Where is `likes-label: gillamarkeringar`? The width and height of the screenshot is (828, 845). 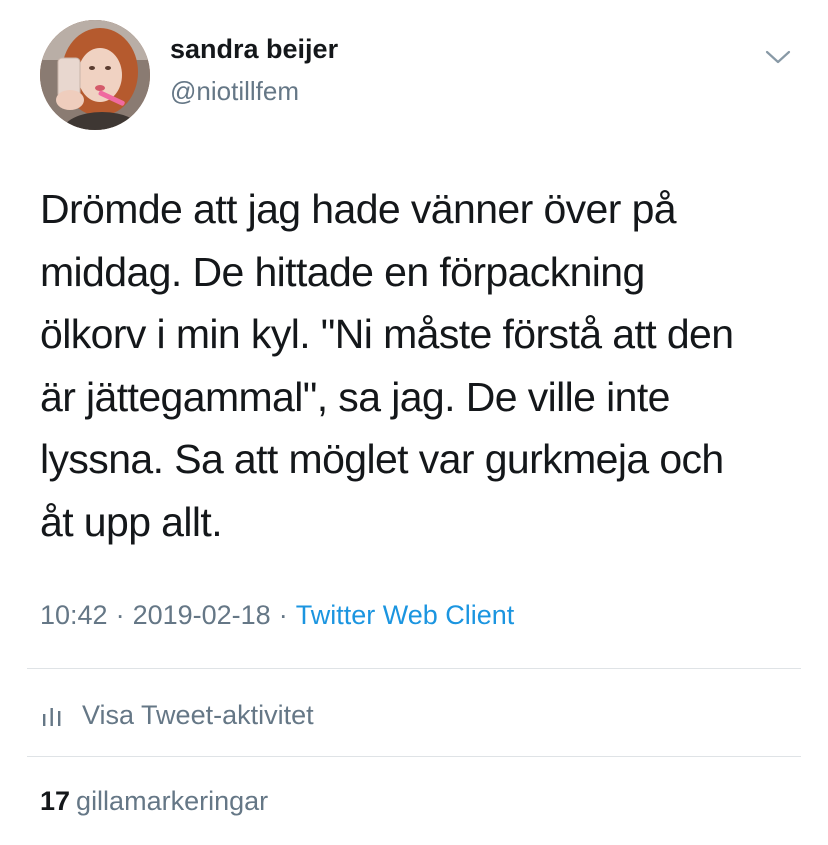 likes-label: gillamarkeringar is located at coordinates (172, 801).